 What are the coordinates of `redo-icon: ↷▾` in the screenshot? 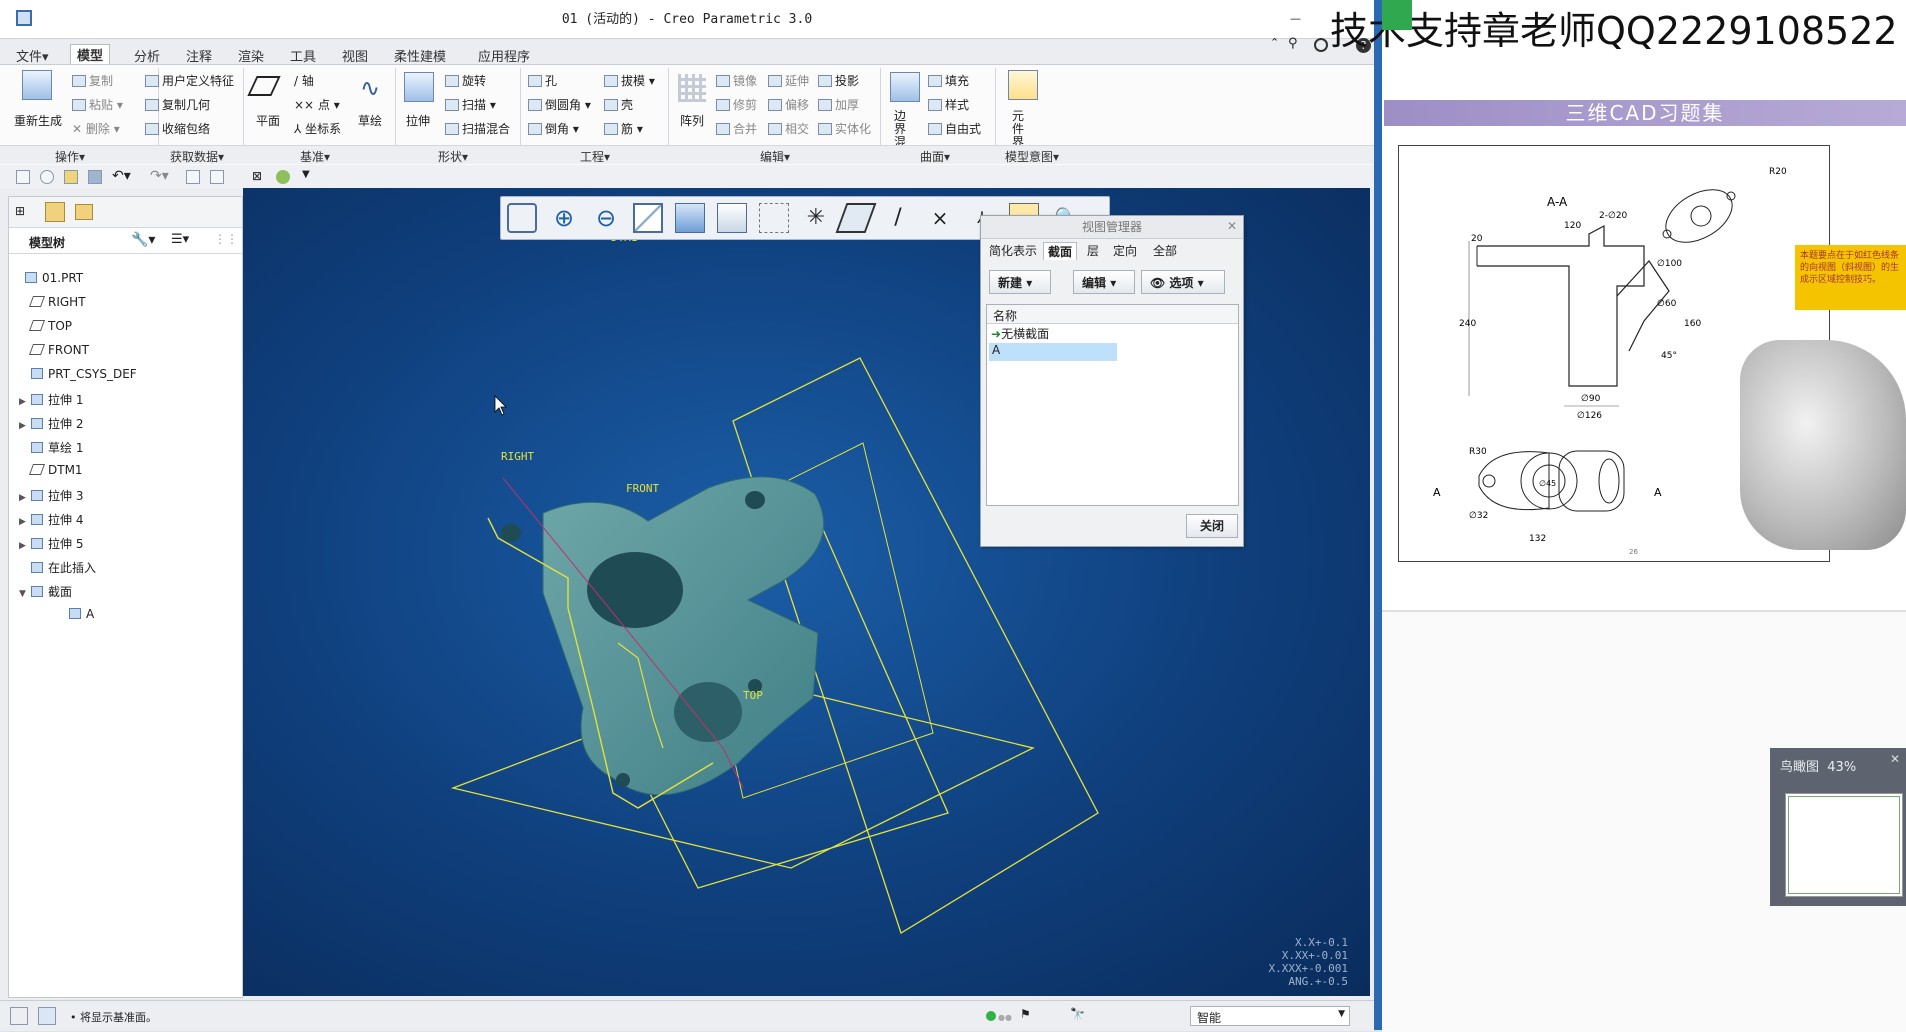 It's located at (159, 176).